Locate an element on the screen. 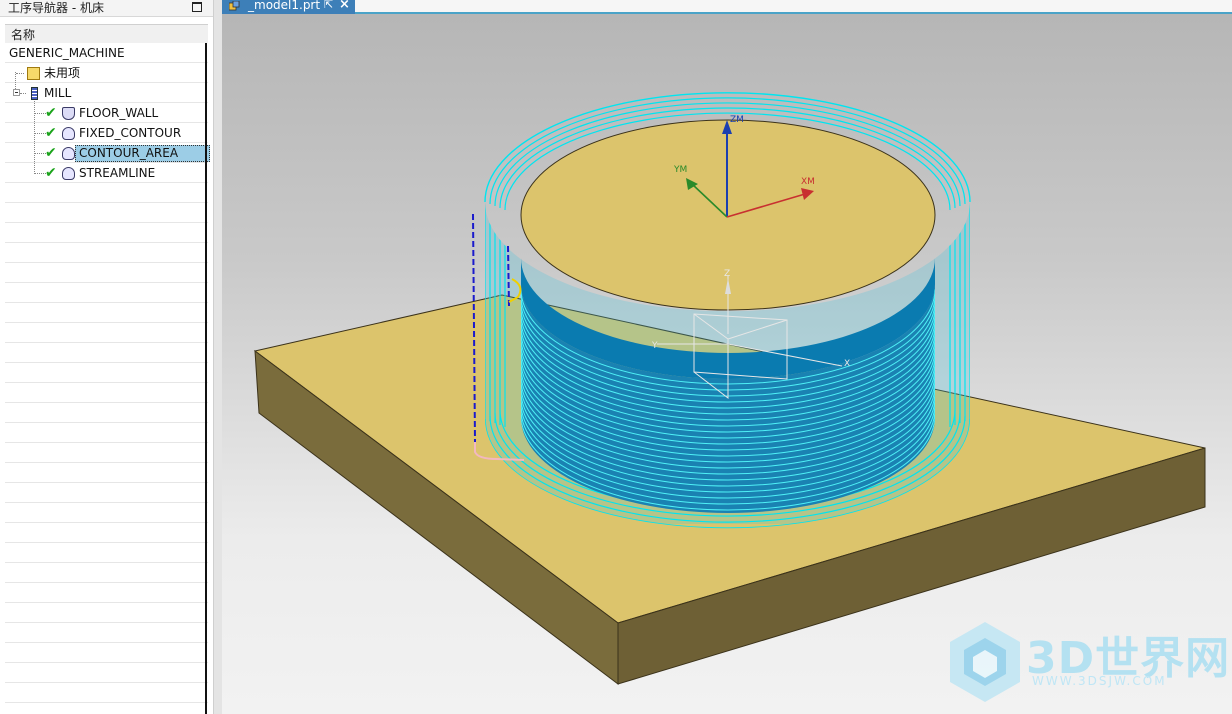  axis-label-xm: XM is located at coordinates (808, 182).